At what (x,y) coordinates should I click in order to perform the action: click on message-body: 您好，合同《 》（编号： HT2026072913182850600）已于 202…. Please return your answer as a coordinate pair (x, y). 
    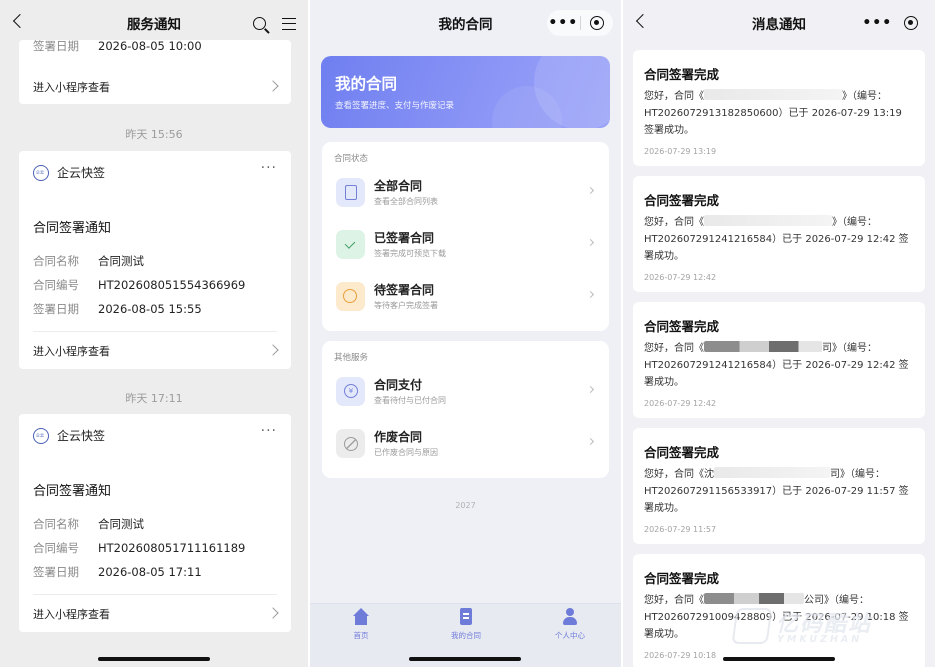
    Looking at the image, I should click on (778, 113).